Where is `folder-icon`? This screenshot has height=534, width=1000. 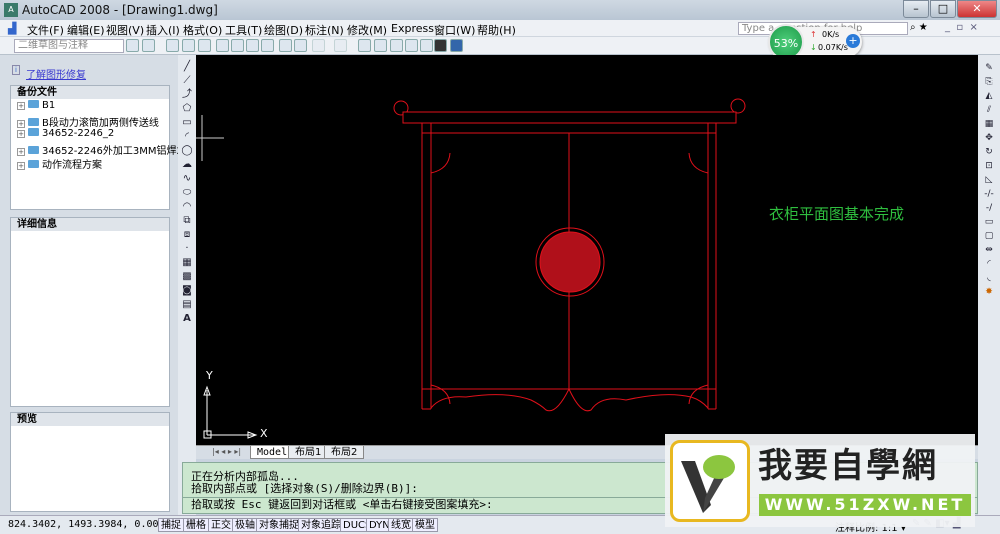 folder-icon is located at coordinates (33, 122).